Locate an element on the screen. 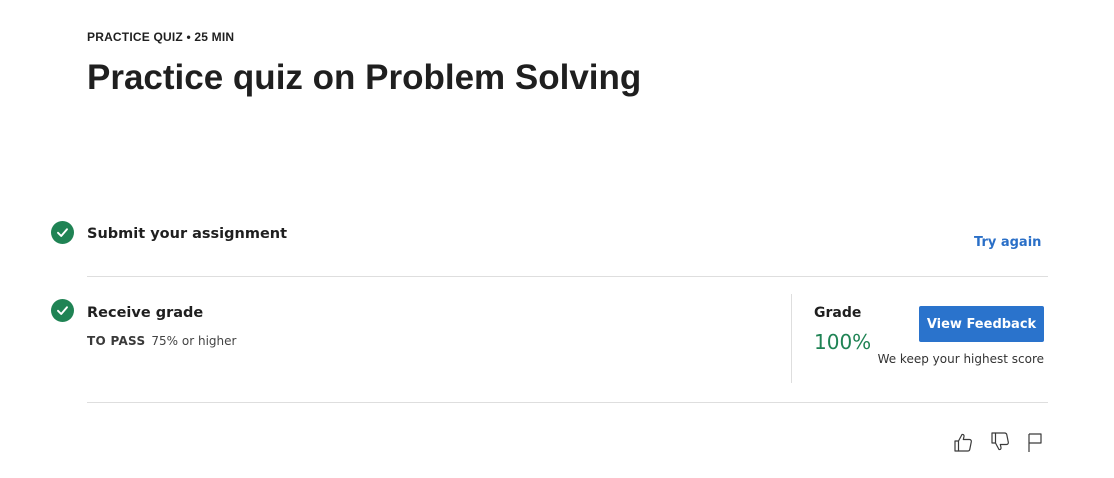 The width and height of the screenshot is (1114, 478). pass-label: TO PASS is located at coordinates (116, 341).